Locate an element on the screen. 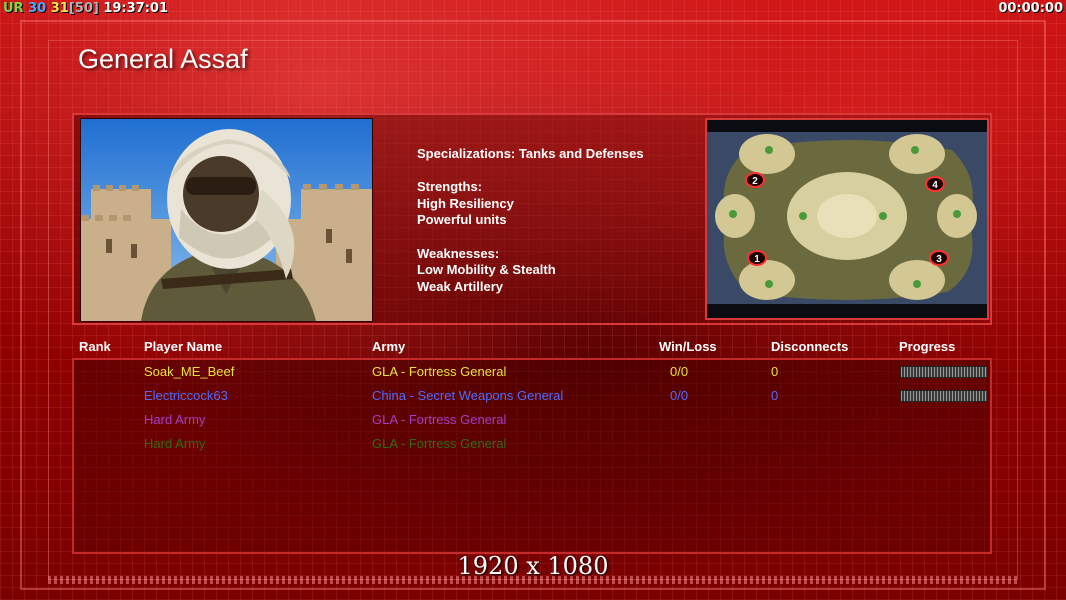  strength-item: Powerful units is located at coordinates (462, 220).